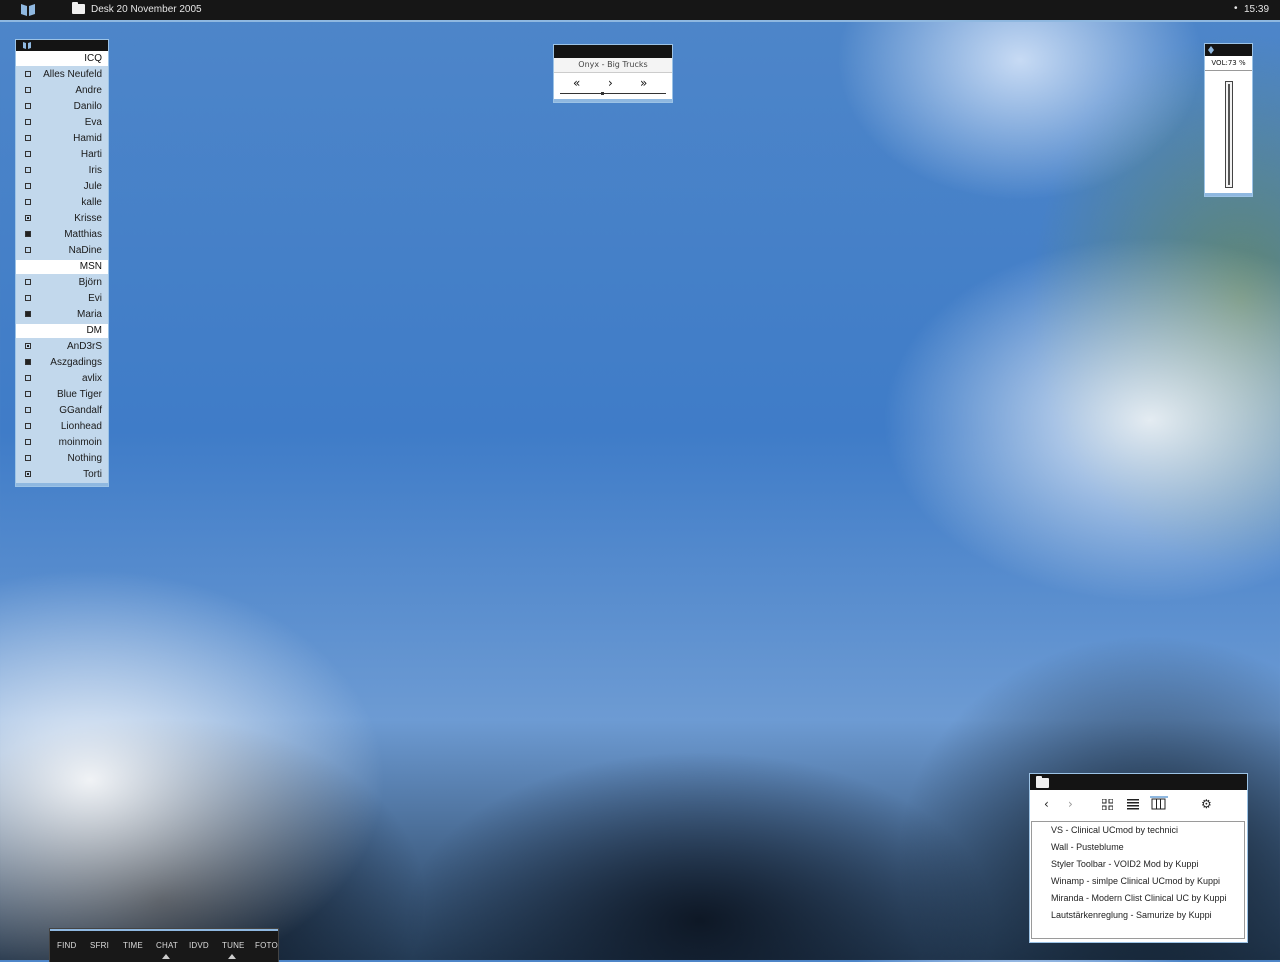 The height and width of the screenshot is (962, 1280). What do you see at coordinates (62, 219) in the screenshot?
I see `contact-row: Krisse` at bounding box center [62, 219].